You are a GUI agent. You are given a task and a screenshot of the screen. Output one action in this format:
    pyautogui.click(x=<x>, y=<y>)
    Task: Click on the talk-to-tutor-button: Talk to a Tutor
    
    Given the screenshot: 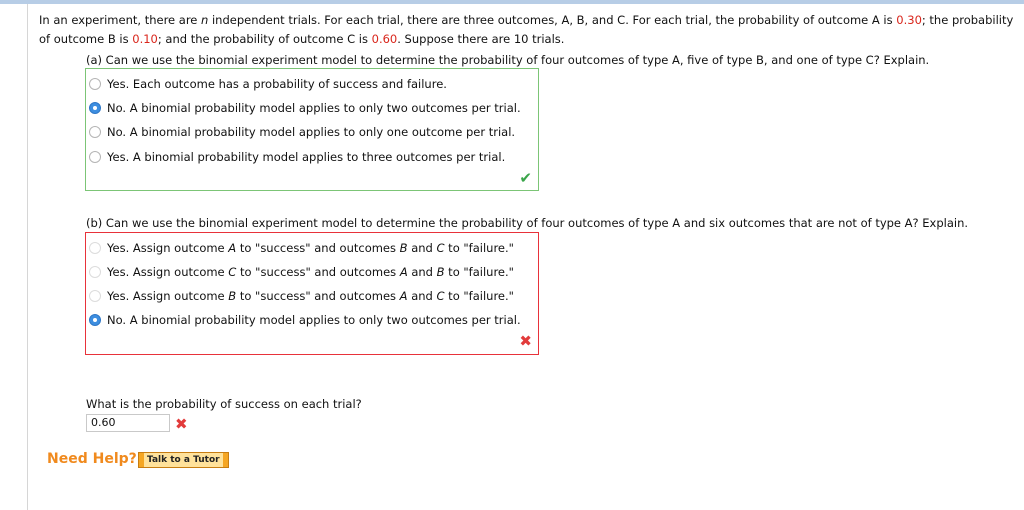 What is the action you would take?
    pyautogui.click(x=183, y=460)
    